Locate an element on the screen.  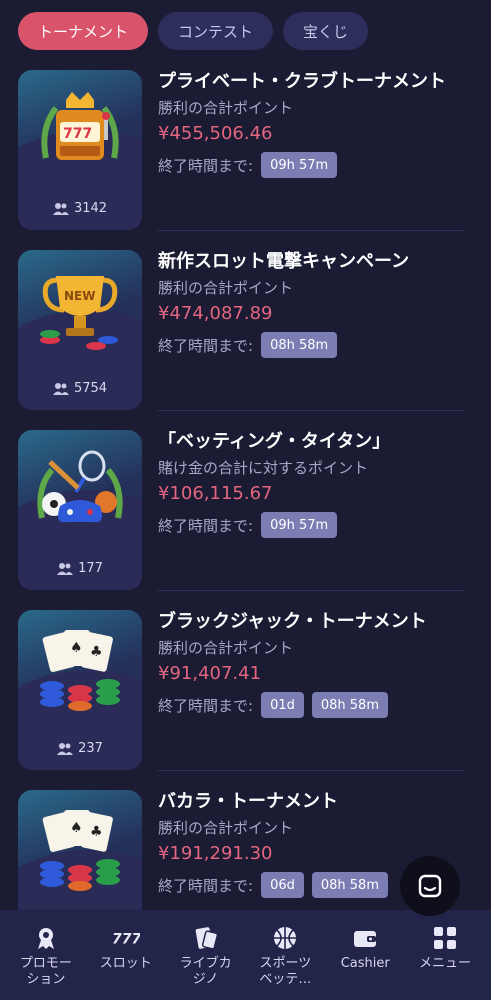
live-casino-icon is located at coordinates (206, 938).